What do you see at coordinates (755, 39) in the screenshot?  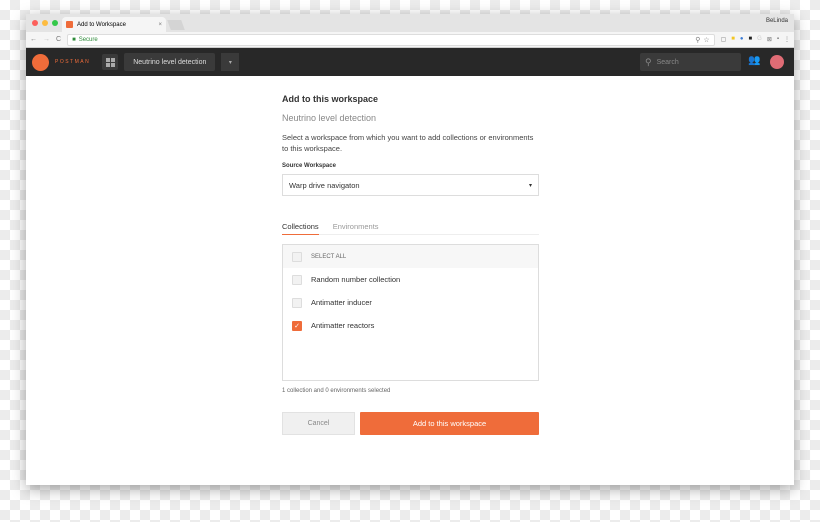 I see `extensions: ▢ ■ ● ■ G ⊠ ▪ ⋮` at bounding box center [755, 39].